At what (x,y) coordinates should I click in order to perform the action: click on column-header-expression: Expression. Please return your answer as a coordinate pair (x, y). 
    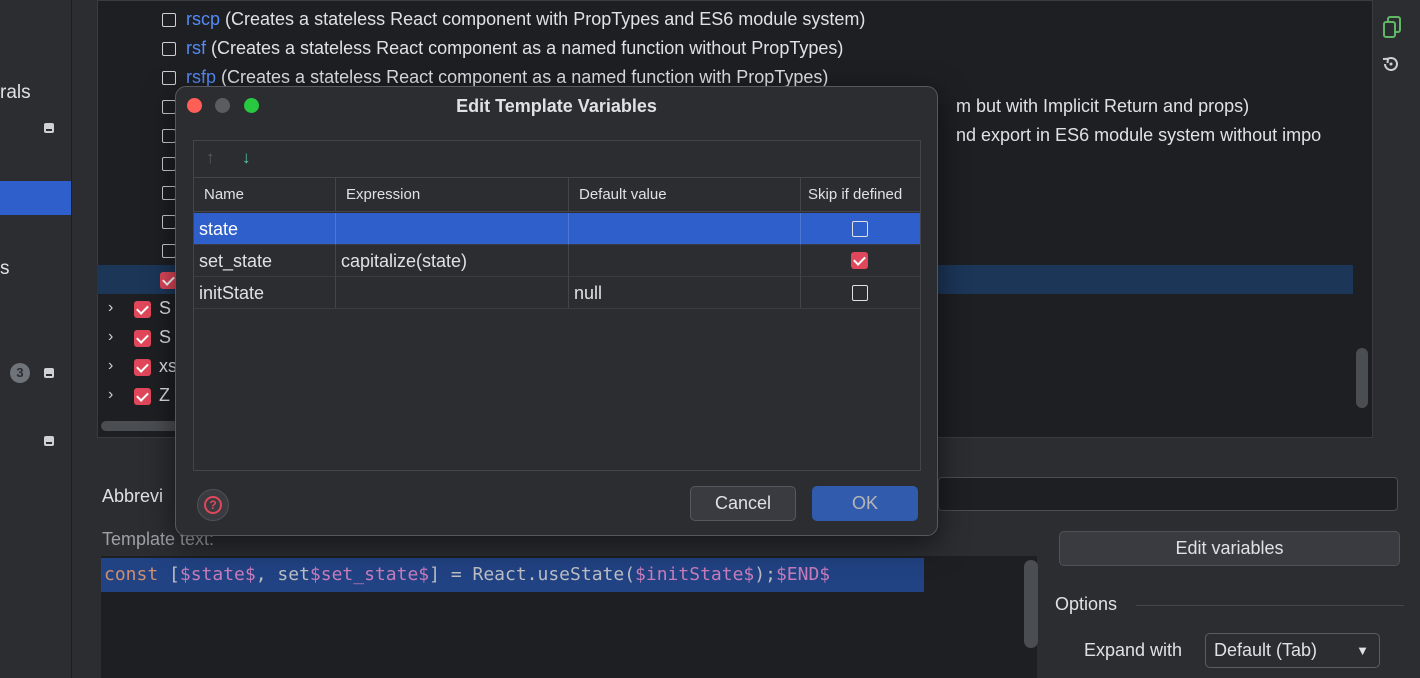
    Looking at the image, I should click on (452, 195).